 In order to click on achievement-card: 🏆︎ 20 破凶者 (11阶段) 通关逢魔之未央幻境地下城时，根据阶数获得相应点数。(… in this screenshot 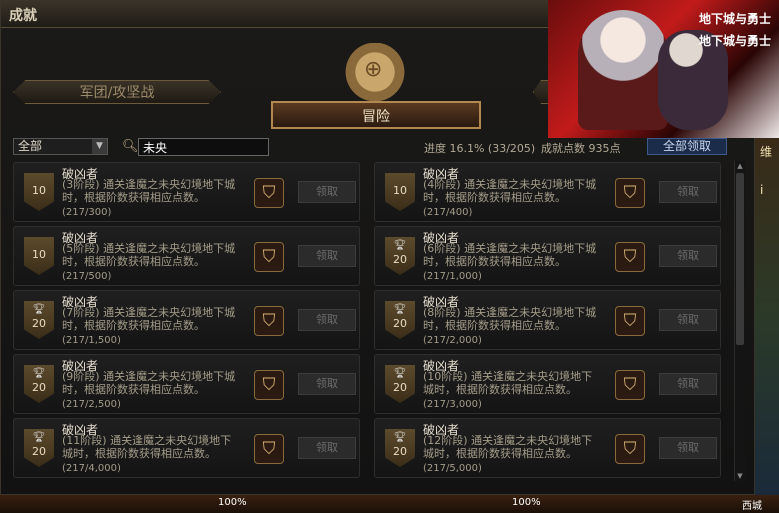, I will do `click(186, 448)`.